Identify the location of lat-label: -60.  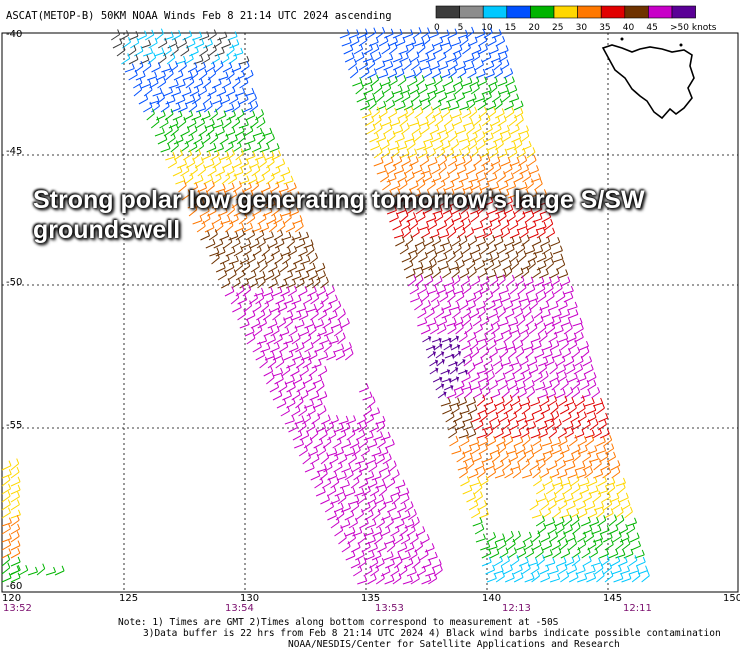
(14, 586).